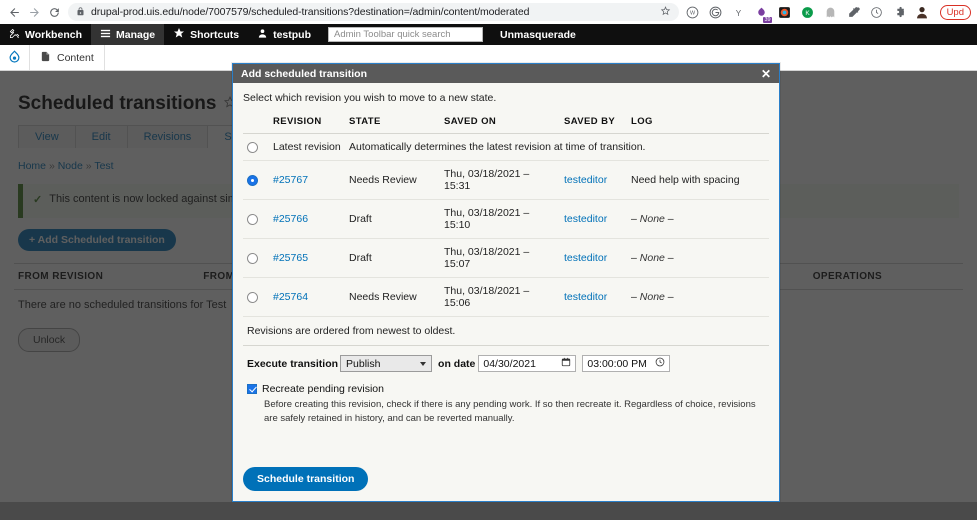 This screenshot has height=520, width=977. I want to click on toolbar-label-testpub: testpub, so click(292, 34).